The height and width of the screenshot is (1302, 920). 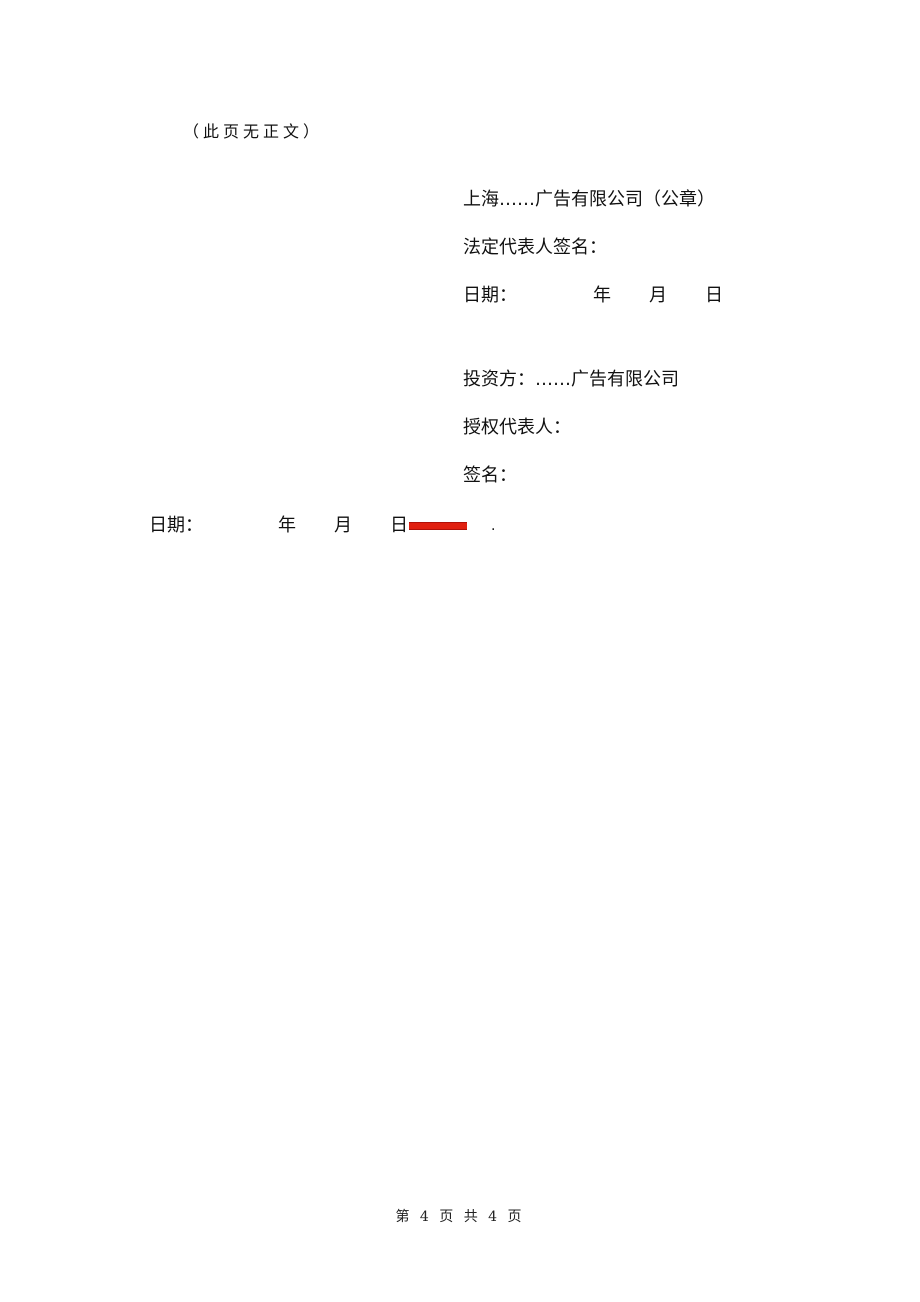 What do you see at coordinates (535, 247) in the screenshot?
I see `party-a-signature-label: 法定代表人签名：` at bounding box center [535, 247].